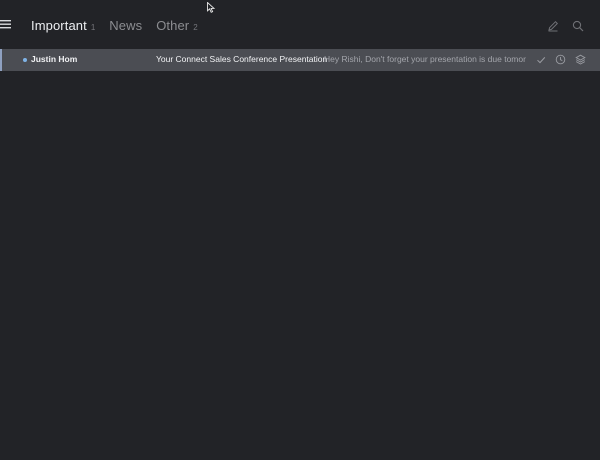 This screenshot has width=600, height=460. I want to click on check-icon, so click(540, 59).